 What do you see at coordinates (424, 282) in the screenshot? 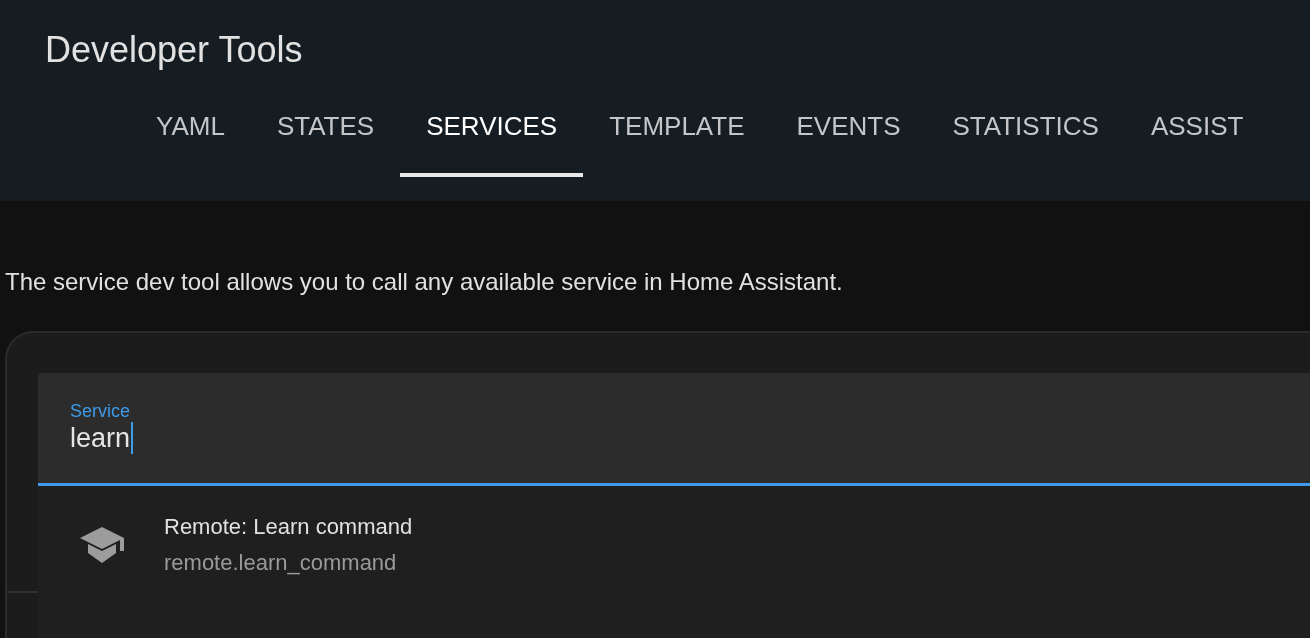
I see `description-text: The service dev tool allows you to call any available service in Home Assistant.` at bounding box center [424, 282].